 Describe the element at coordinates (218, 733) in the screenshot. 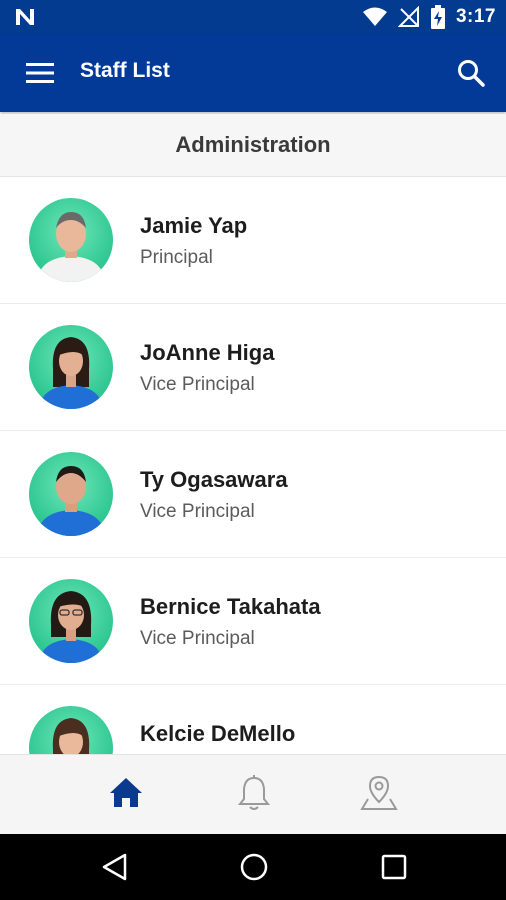

I see `staff-name: Kelcie DeMello` at that location.